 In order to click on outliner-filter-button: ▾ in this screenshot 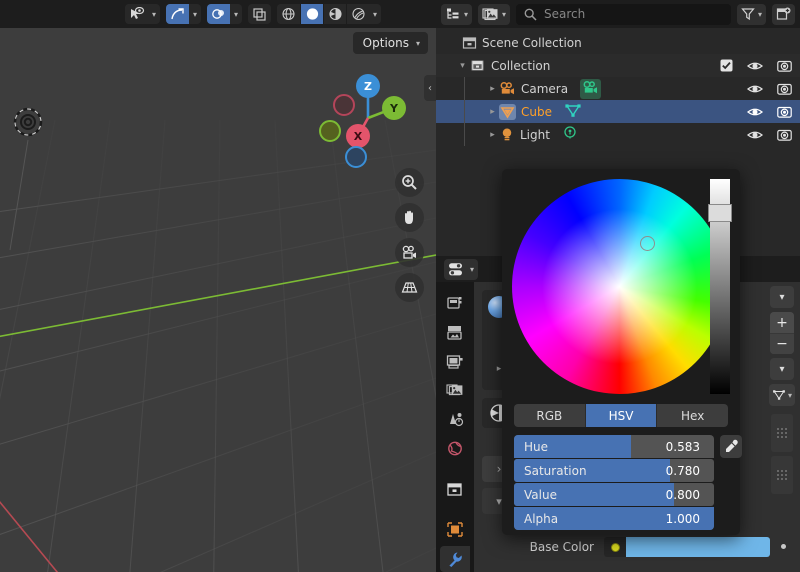, I will do `click(751, 14)`.